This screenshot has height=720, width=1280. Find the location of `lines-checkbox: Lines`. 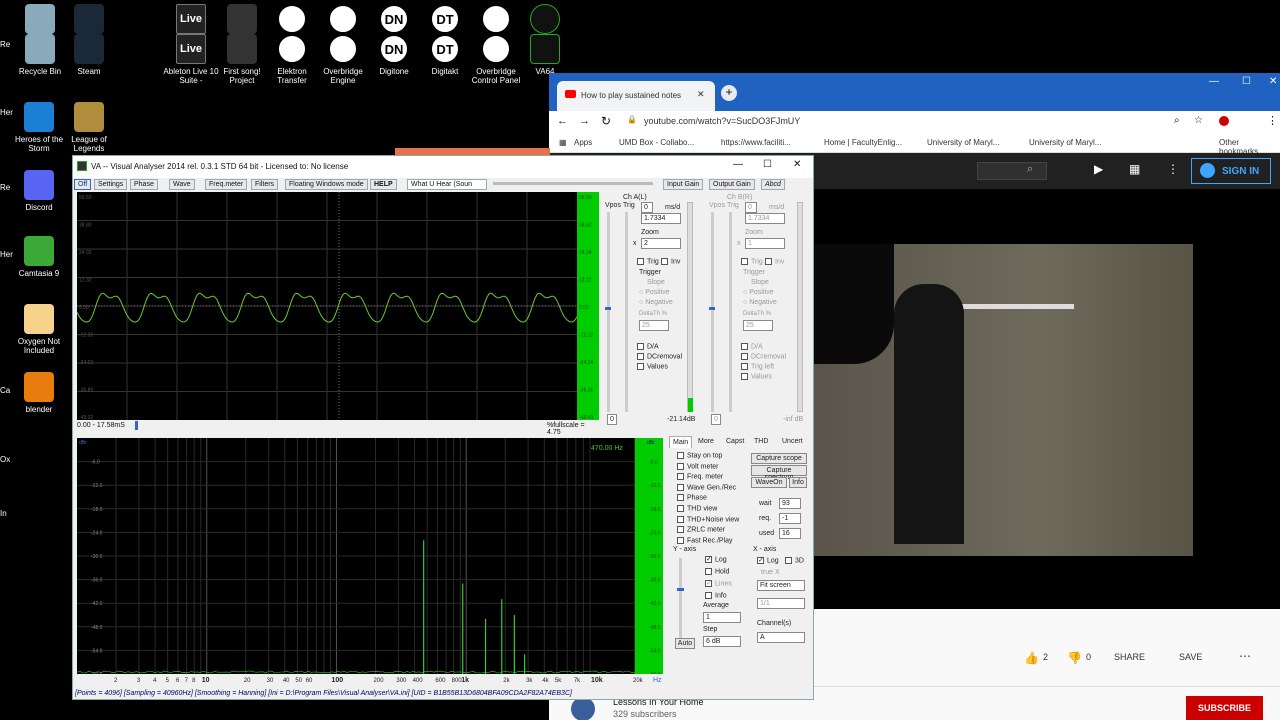

lines-checkbox: Lines is located at coordinates (718, 583).